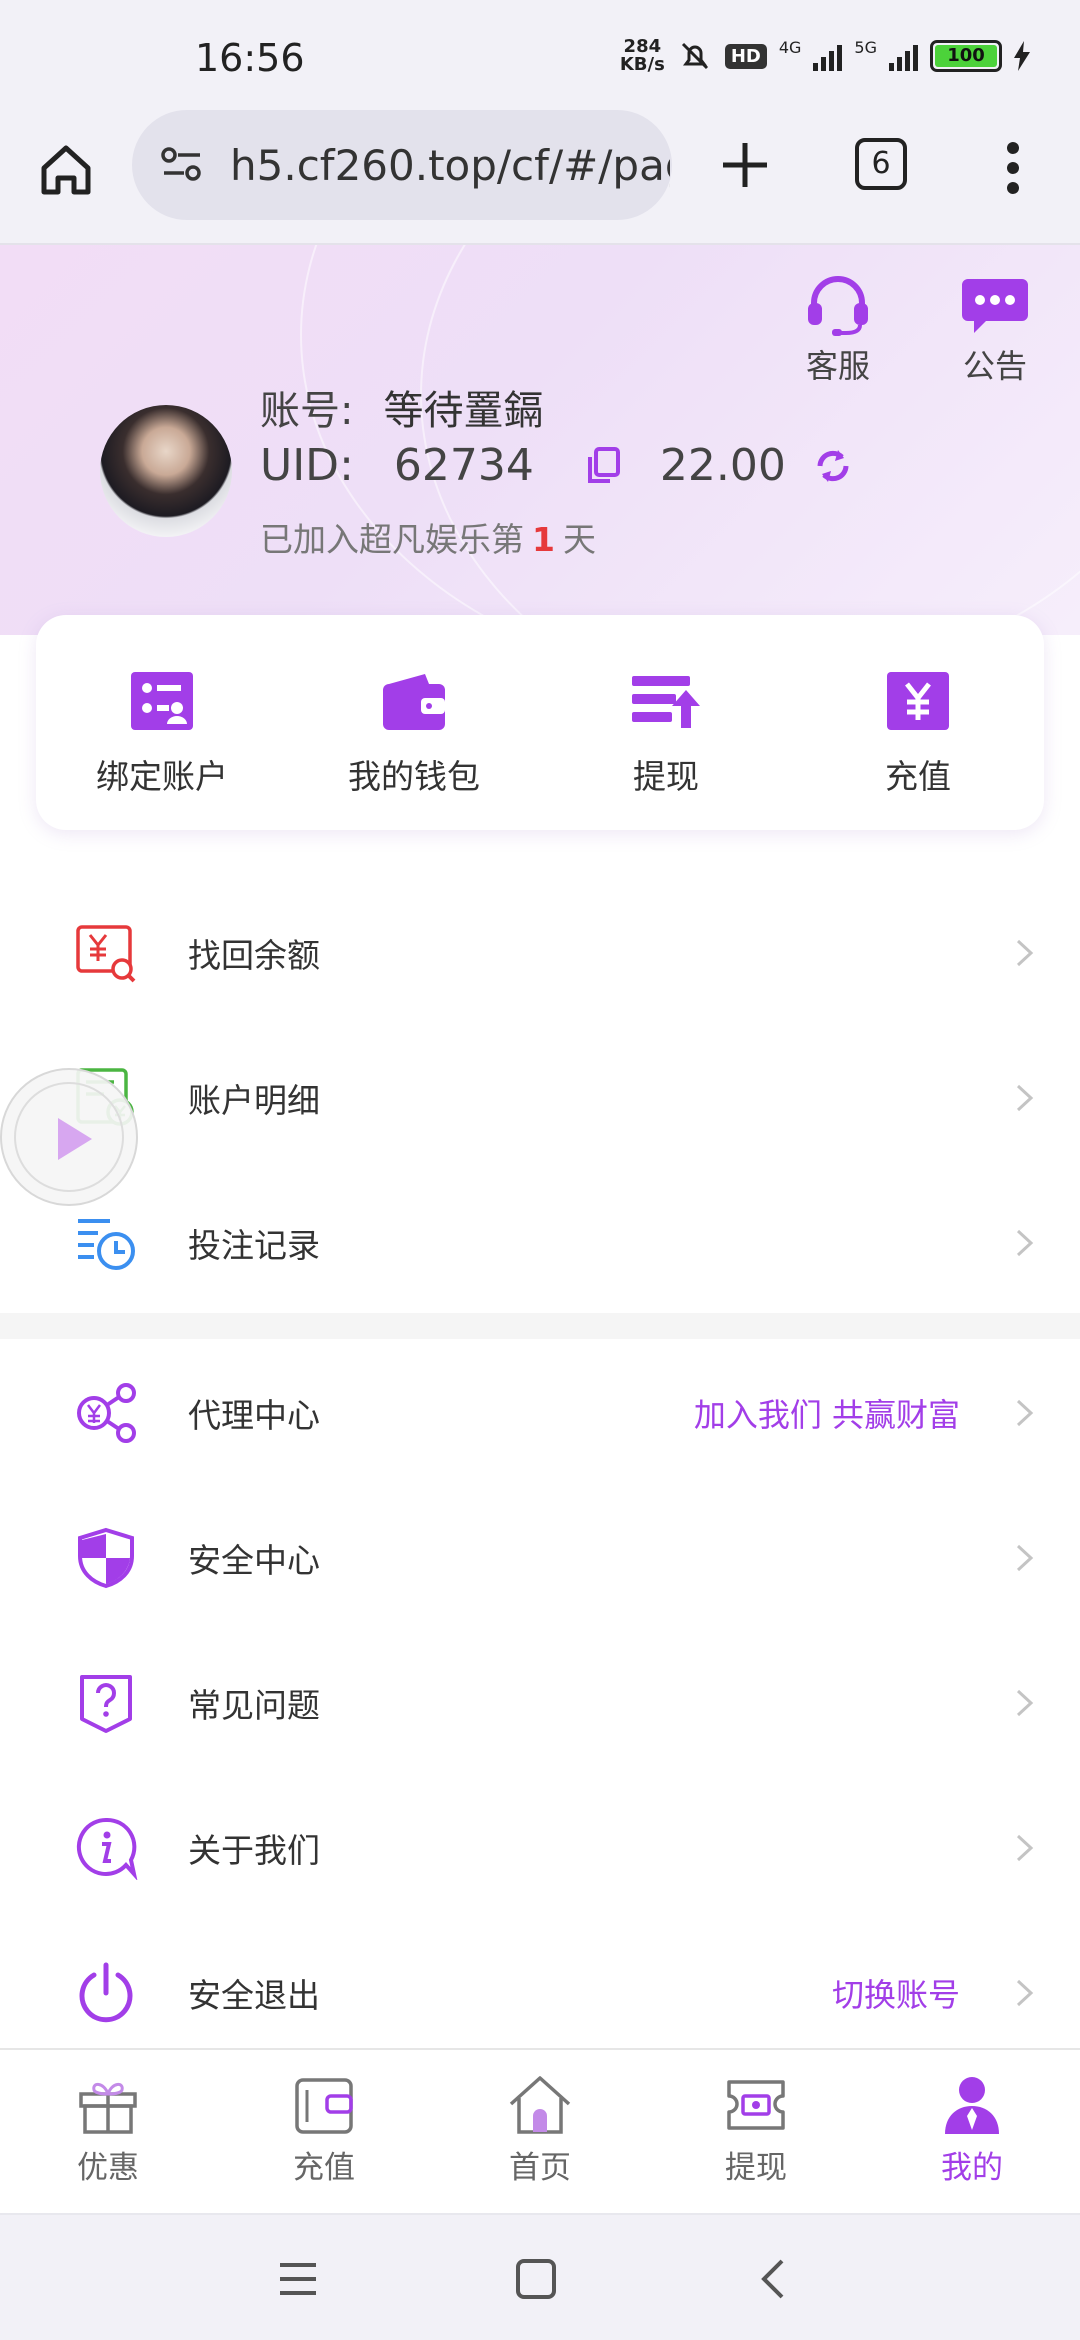  I want to click on tab-home-label: 首页, so click(540, 2168).